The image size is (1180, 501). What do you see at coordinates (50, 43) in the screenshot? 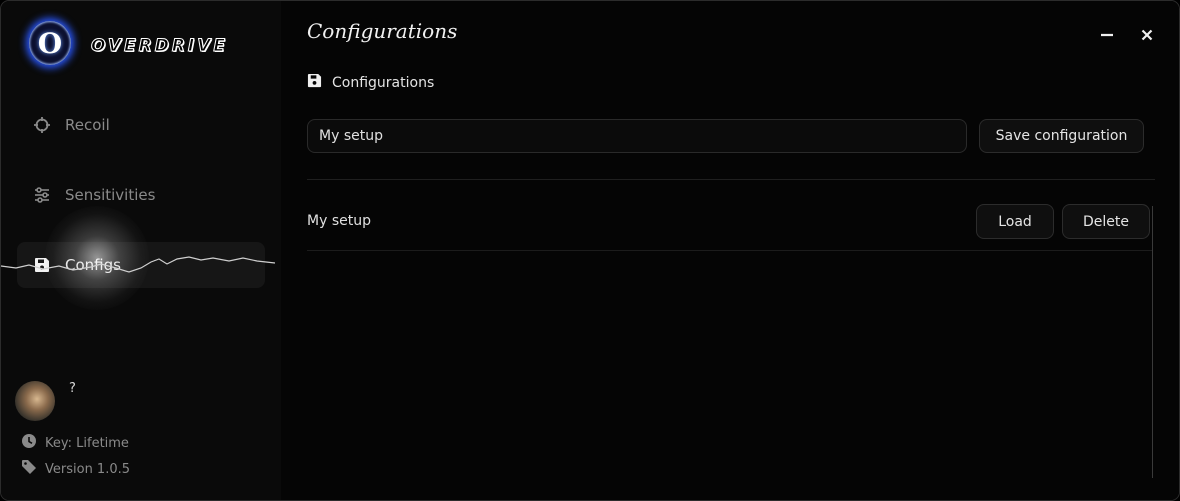
I see `logo-emblem: O` at bounding box center [50, 43].